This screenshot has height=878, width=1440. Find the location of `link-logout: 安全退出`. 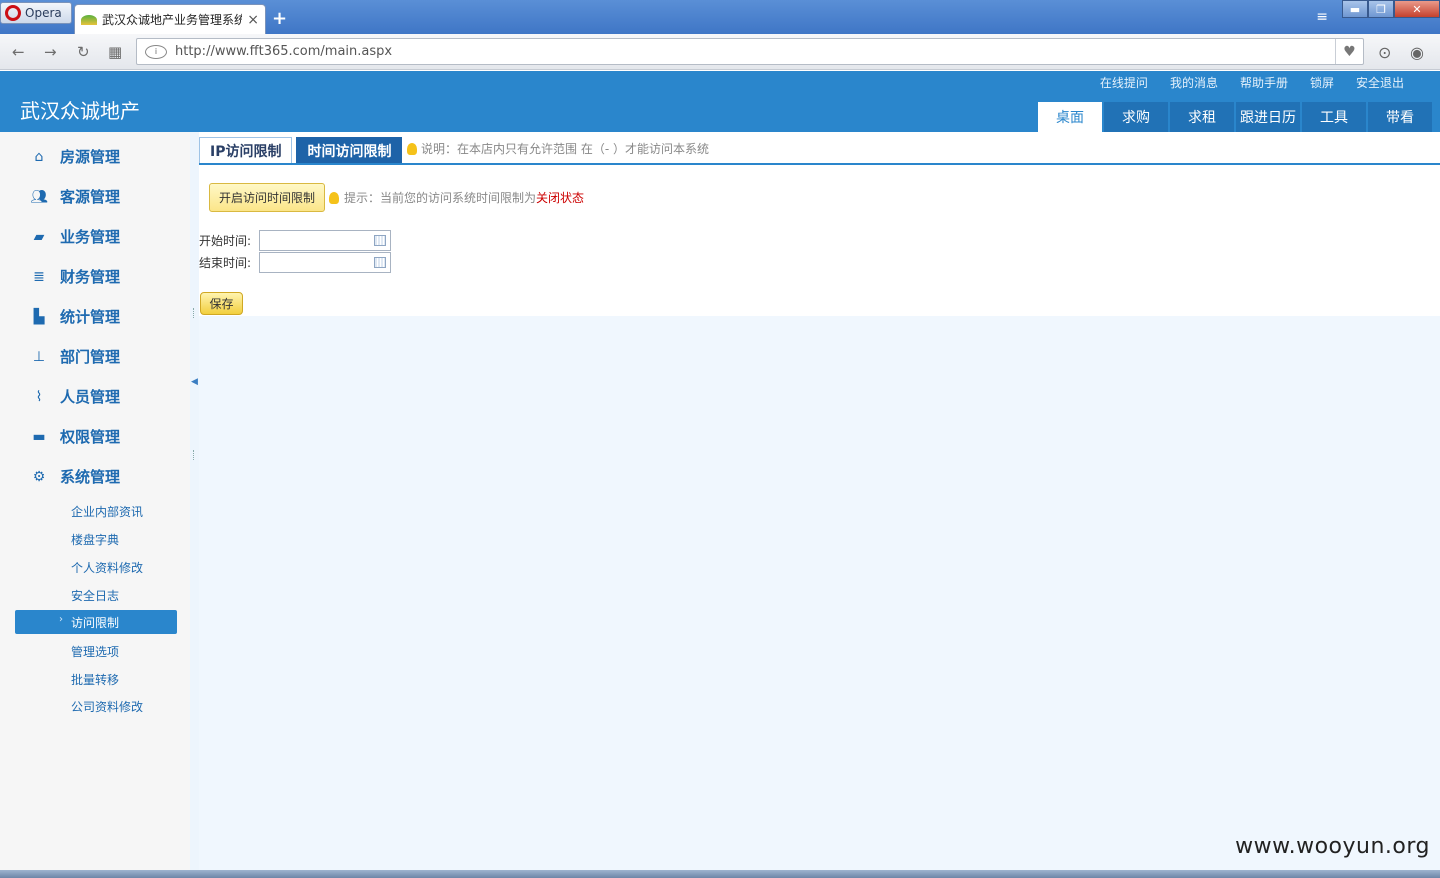

link-logout: 安全退出 is located at coordinates (1380, 82).